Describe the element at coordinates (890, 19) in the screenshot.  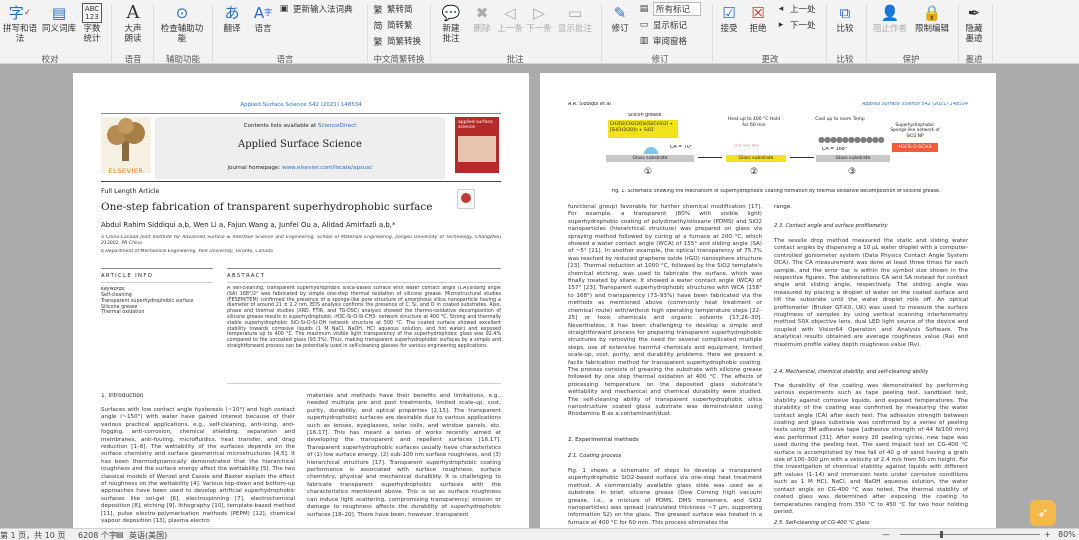
I see `block-authors-button: 👤 阻止作者` at that location.